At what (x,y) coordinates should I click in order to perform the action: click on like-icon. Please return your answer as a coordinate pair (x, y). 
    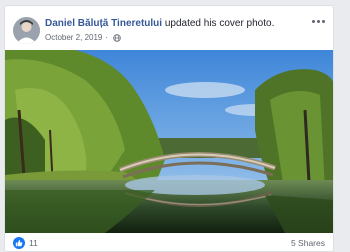
    Looking at the image, I should click on (19, 243).